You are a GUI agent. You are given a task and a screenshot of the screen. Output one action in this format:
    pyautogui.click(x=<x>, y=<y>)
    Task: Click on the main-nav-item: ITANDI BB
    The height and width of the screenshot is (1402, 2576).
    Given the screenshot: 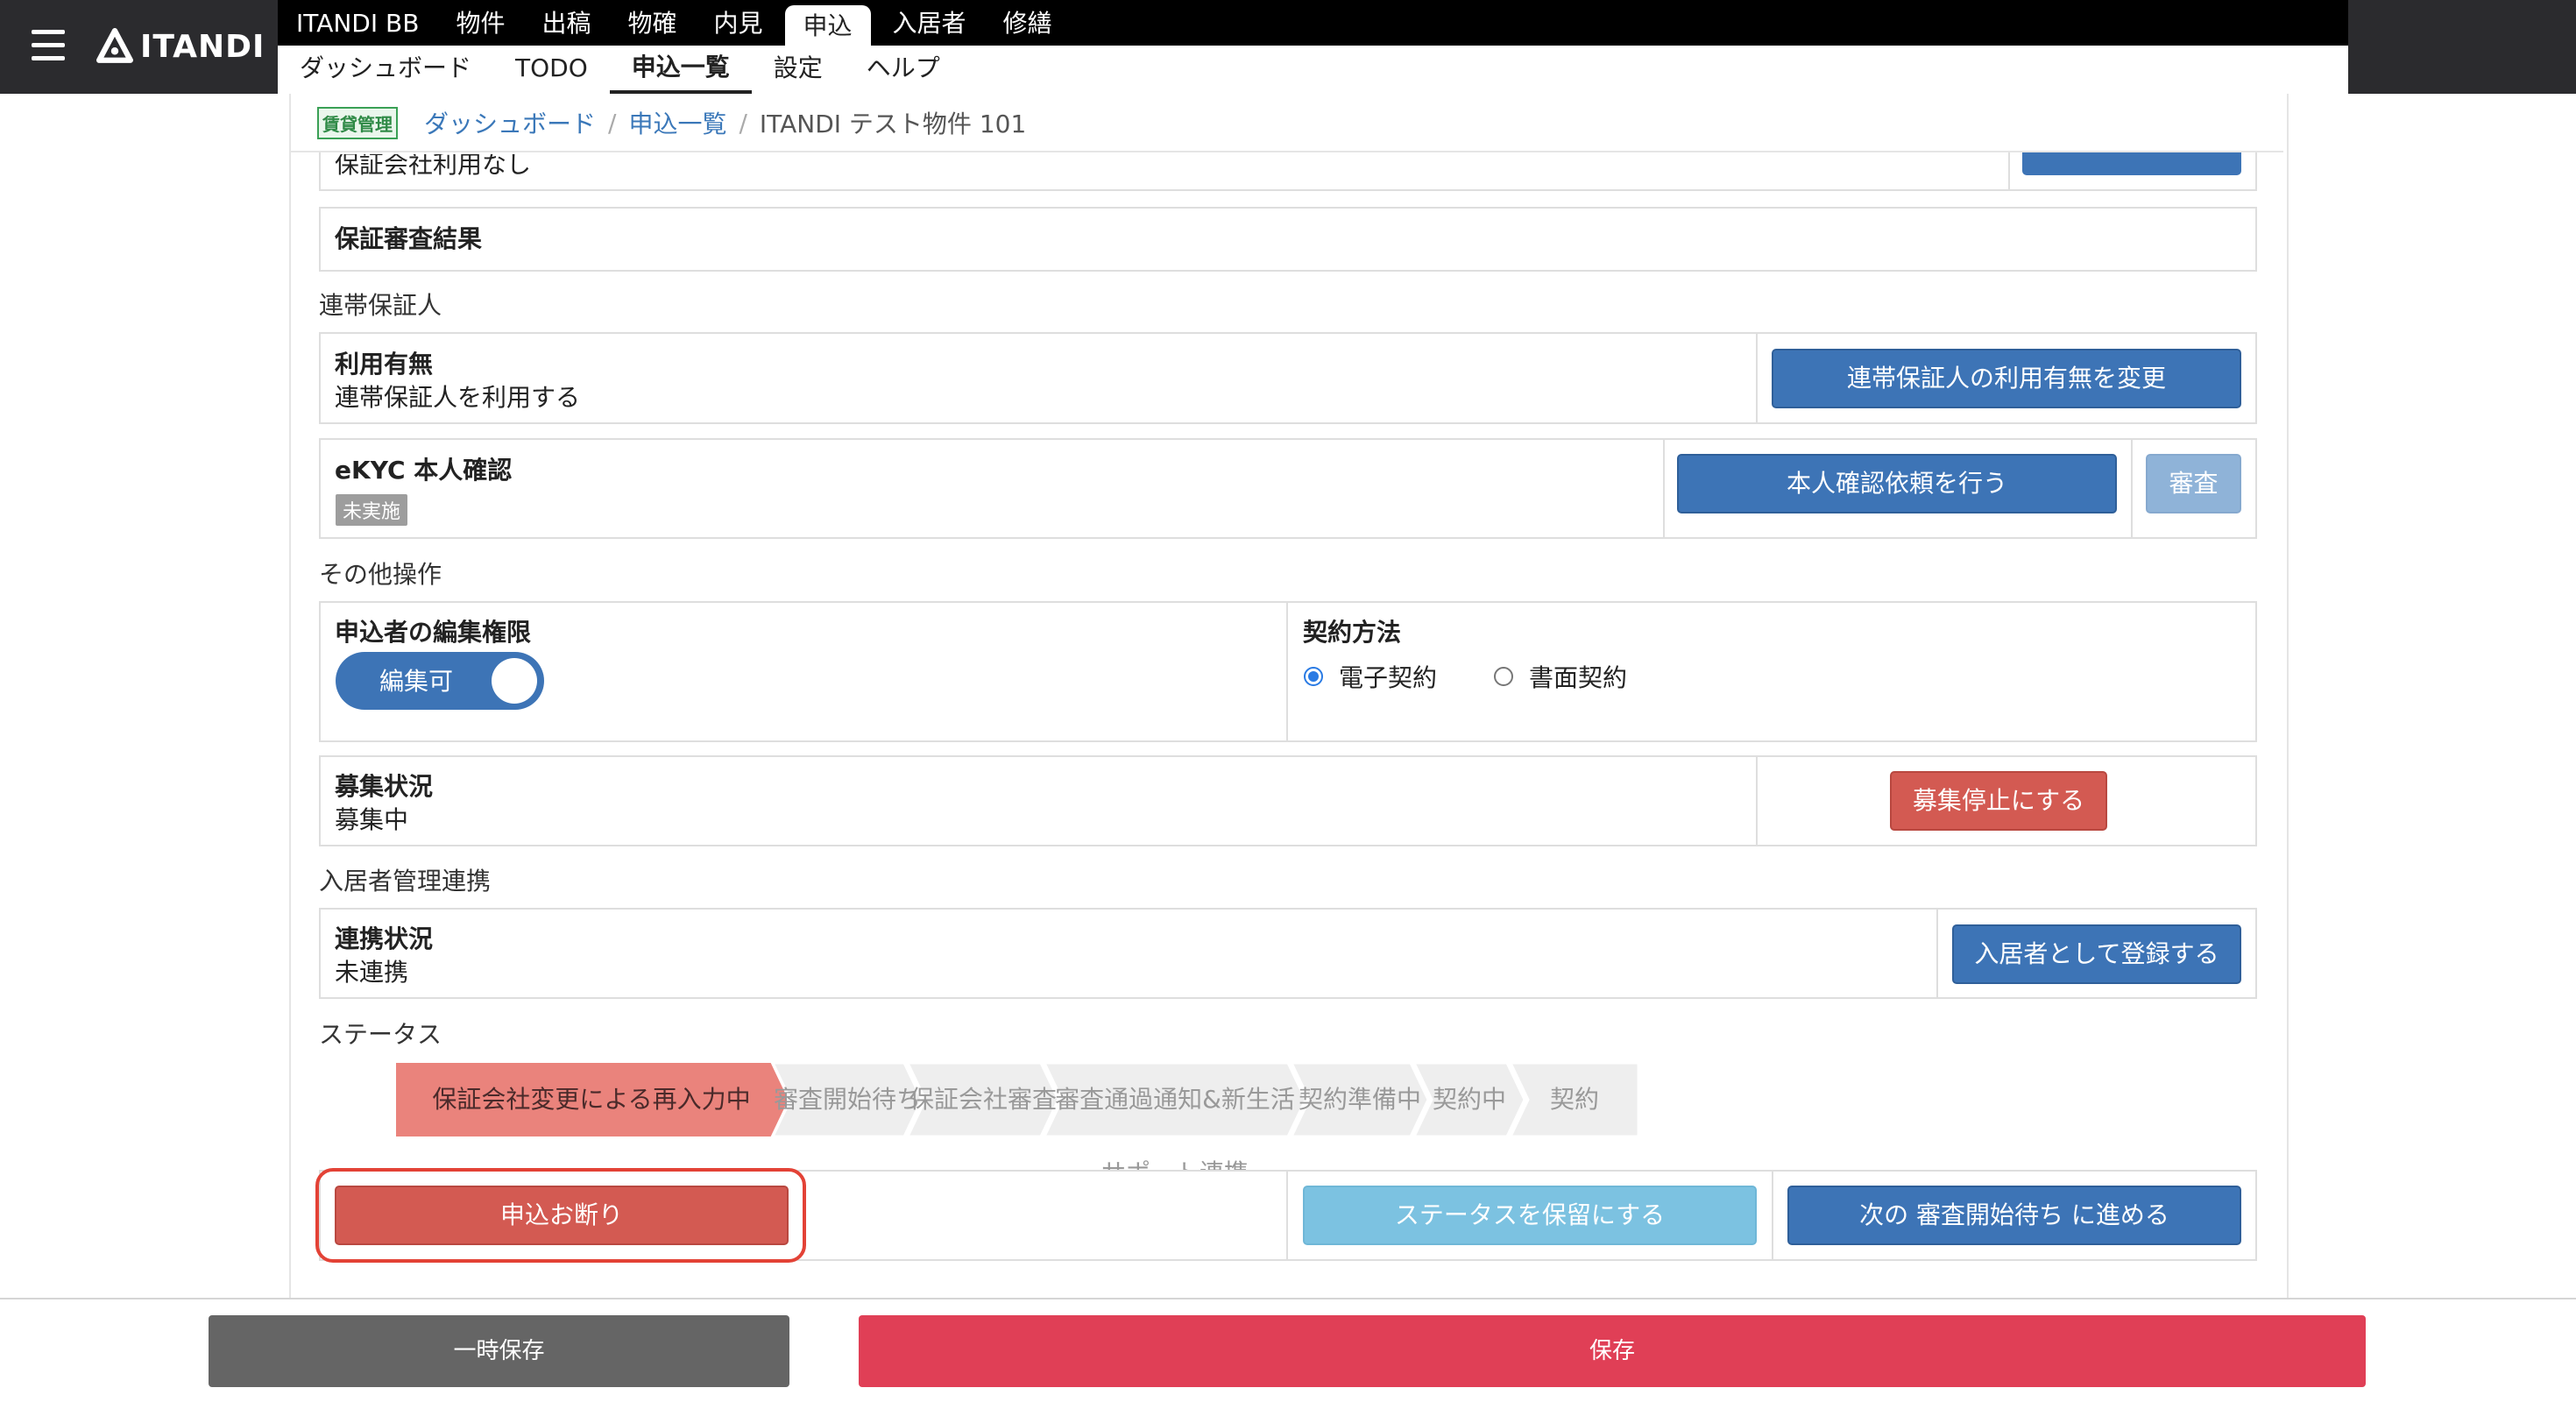 What is the action you would take?
    pyautogui.click(x=357, y=23)
    